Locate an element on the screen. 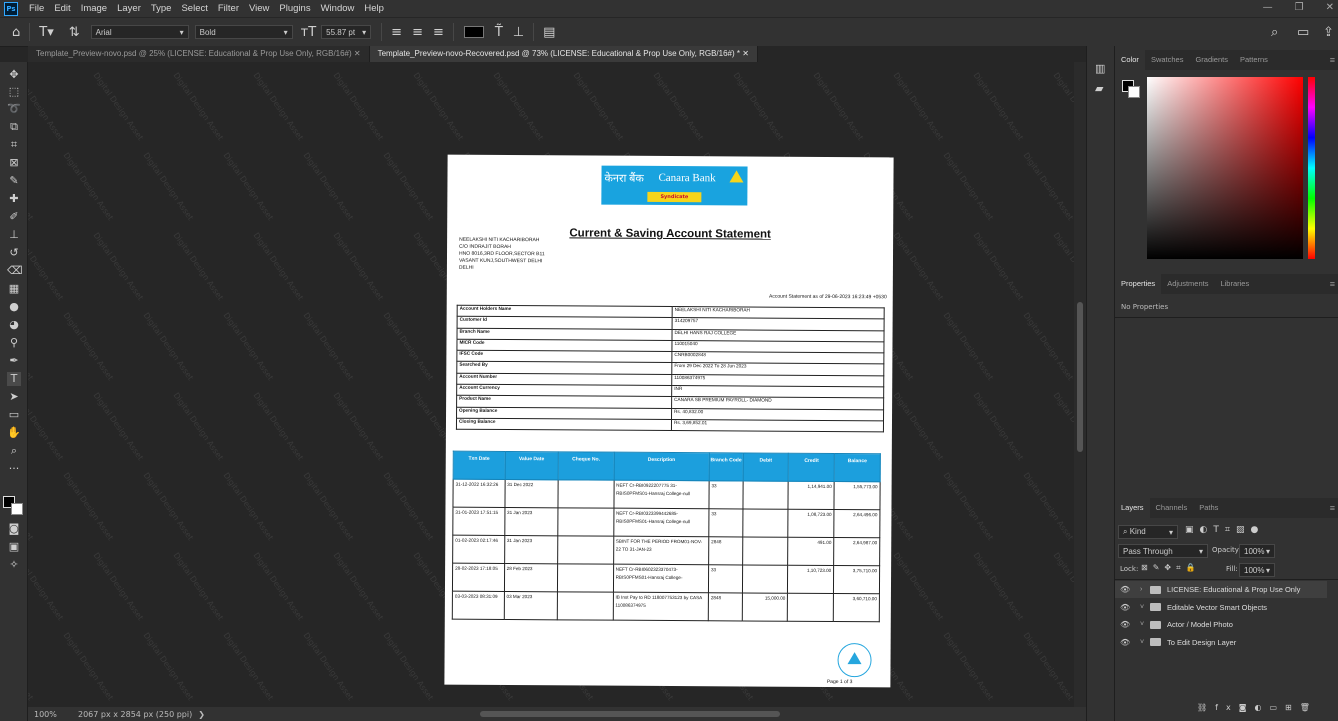  filter-toggle-icon: ● is located at coordinates (1257, 530).